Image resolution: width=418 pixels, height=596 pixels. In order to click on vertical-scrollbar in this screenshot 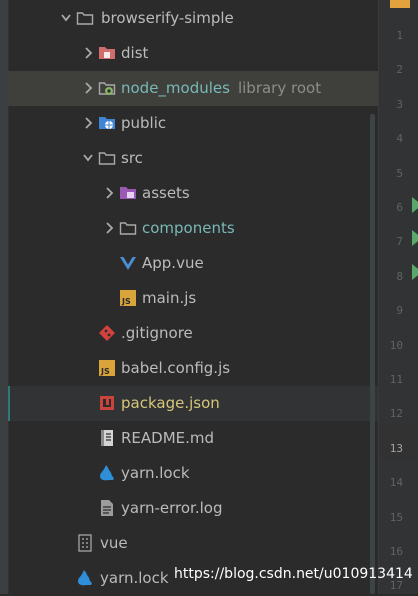, I will do `click(372, 354)`.